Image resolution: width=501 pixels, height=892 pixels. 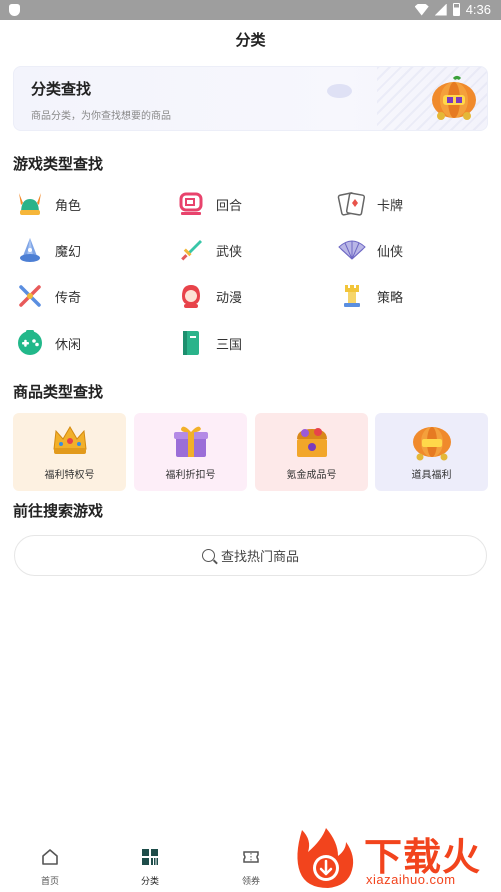 What do you see at coordinates (58, 511) in the screenshot?
I see `search-section-title: 前往搜索游戏` at bounding box center [58, 511].